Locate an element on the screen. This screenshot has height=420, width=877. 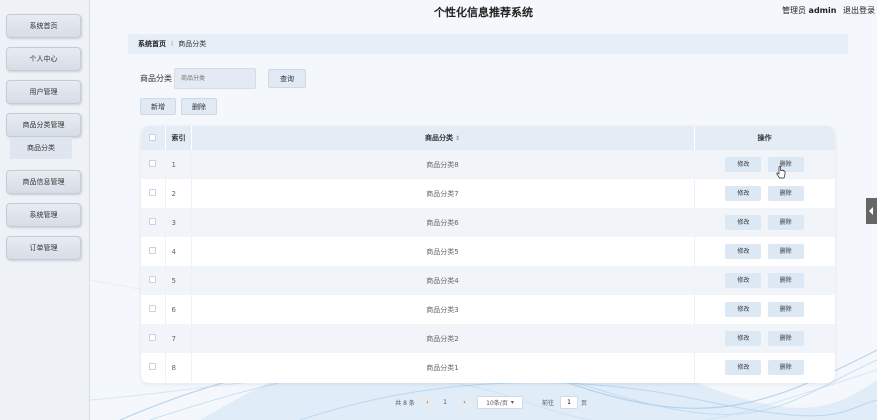
prev-page-button: ‹ is located at coordinates (427, 402).